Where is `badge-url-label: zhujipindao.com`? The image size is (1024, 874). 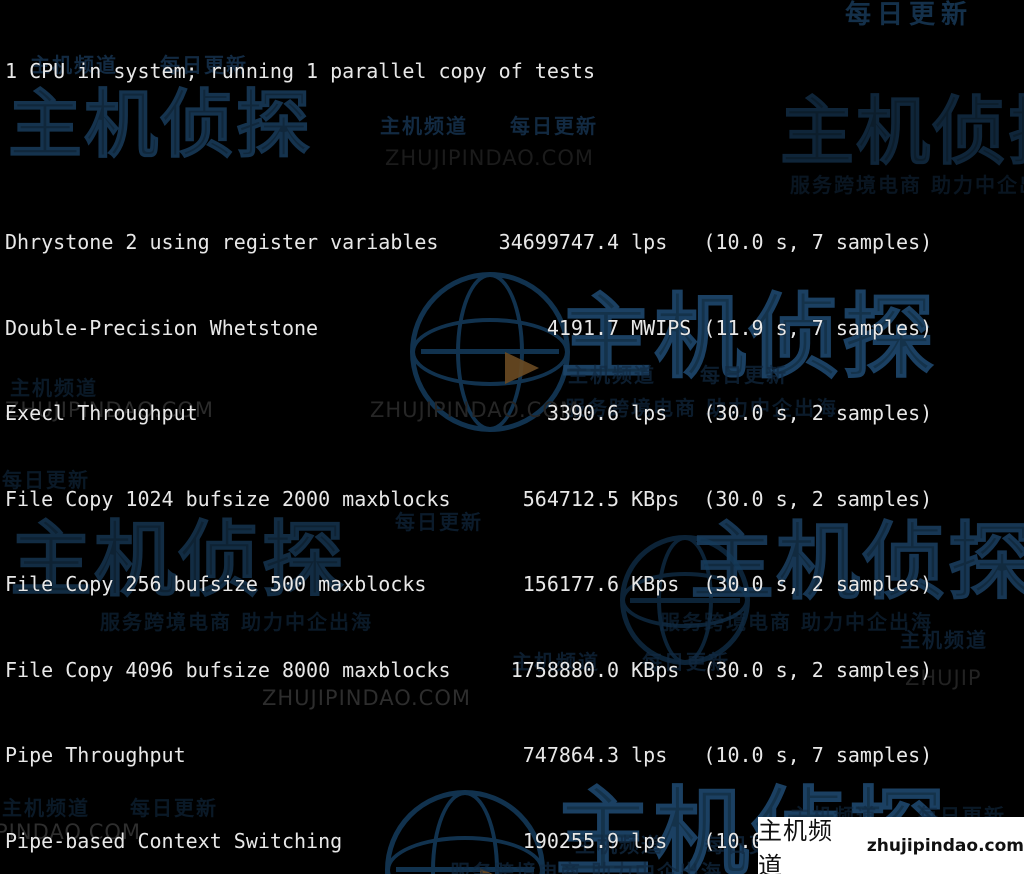
badge-url-label: zhujipindao.com is located at coordinates (945, 845).